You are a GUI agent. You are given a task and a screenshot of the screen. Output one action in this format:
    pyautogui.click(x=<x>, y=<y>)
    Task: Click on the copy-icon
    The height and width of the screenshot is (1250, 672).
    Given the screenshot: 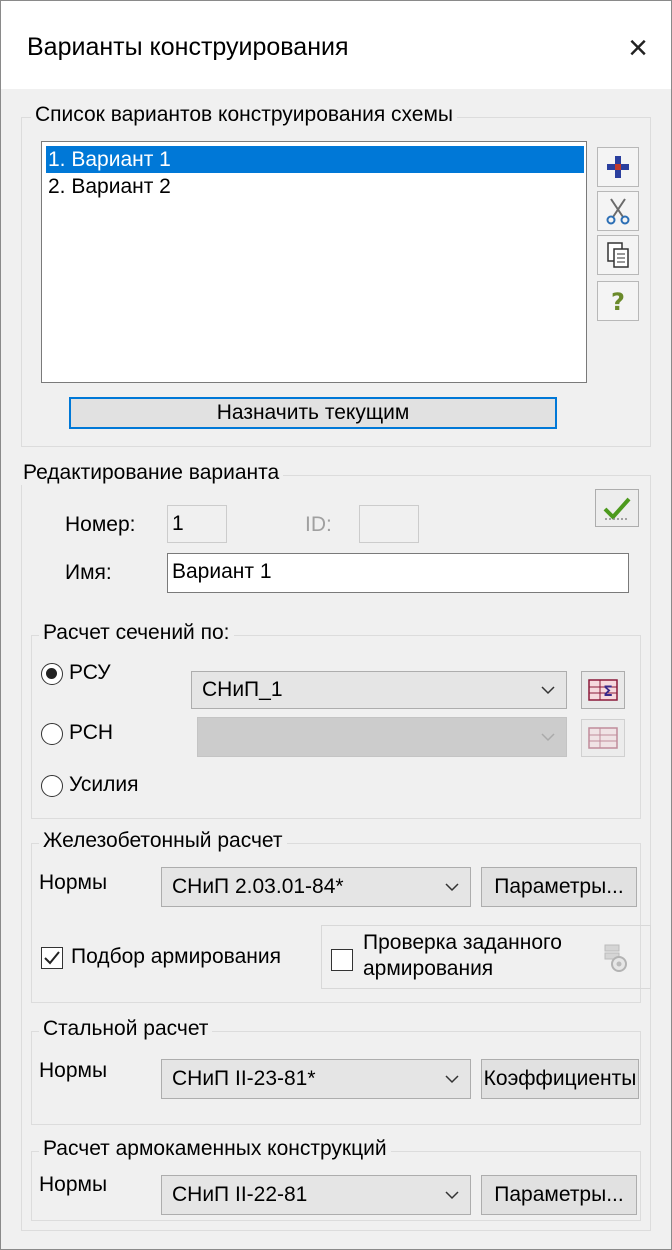 What is the action you would take?
    pyautogui.click(x=618, y=255)
    